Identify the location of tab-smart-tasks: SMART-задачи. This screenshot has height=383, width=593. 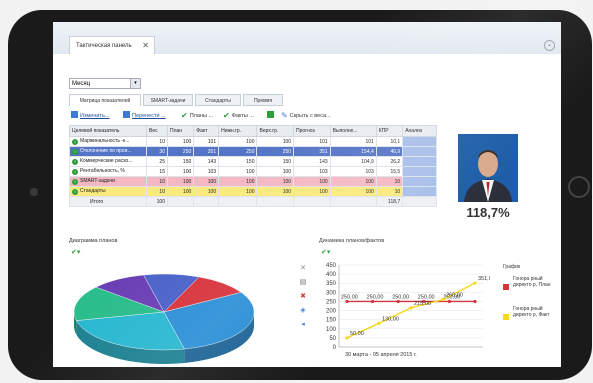
(168, 100).